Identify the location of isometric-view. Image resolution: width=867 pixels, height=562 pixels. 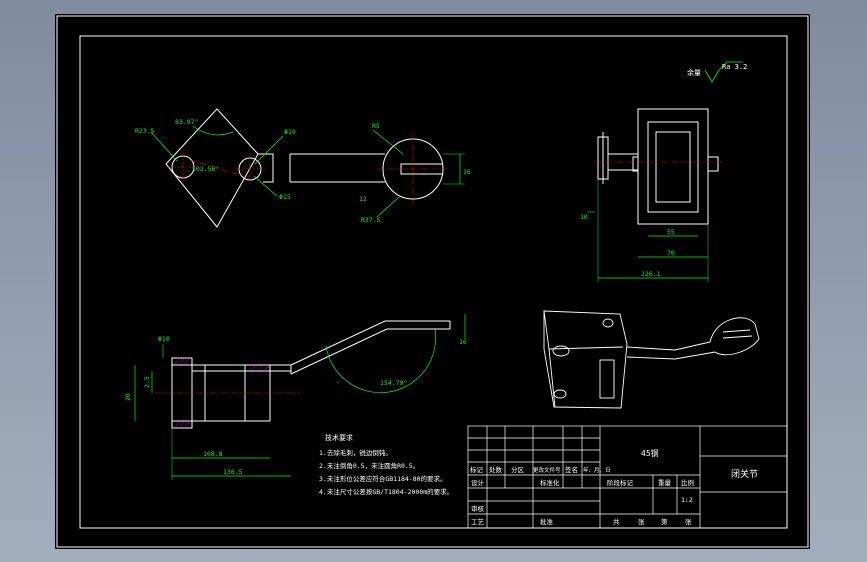
(651, 359).